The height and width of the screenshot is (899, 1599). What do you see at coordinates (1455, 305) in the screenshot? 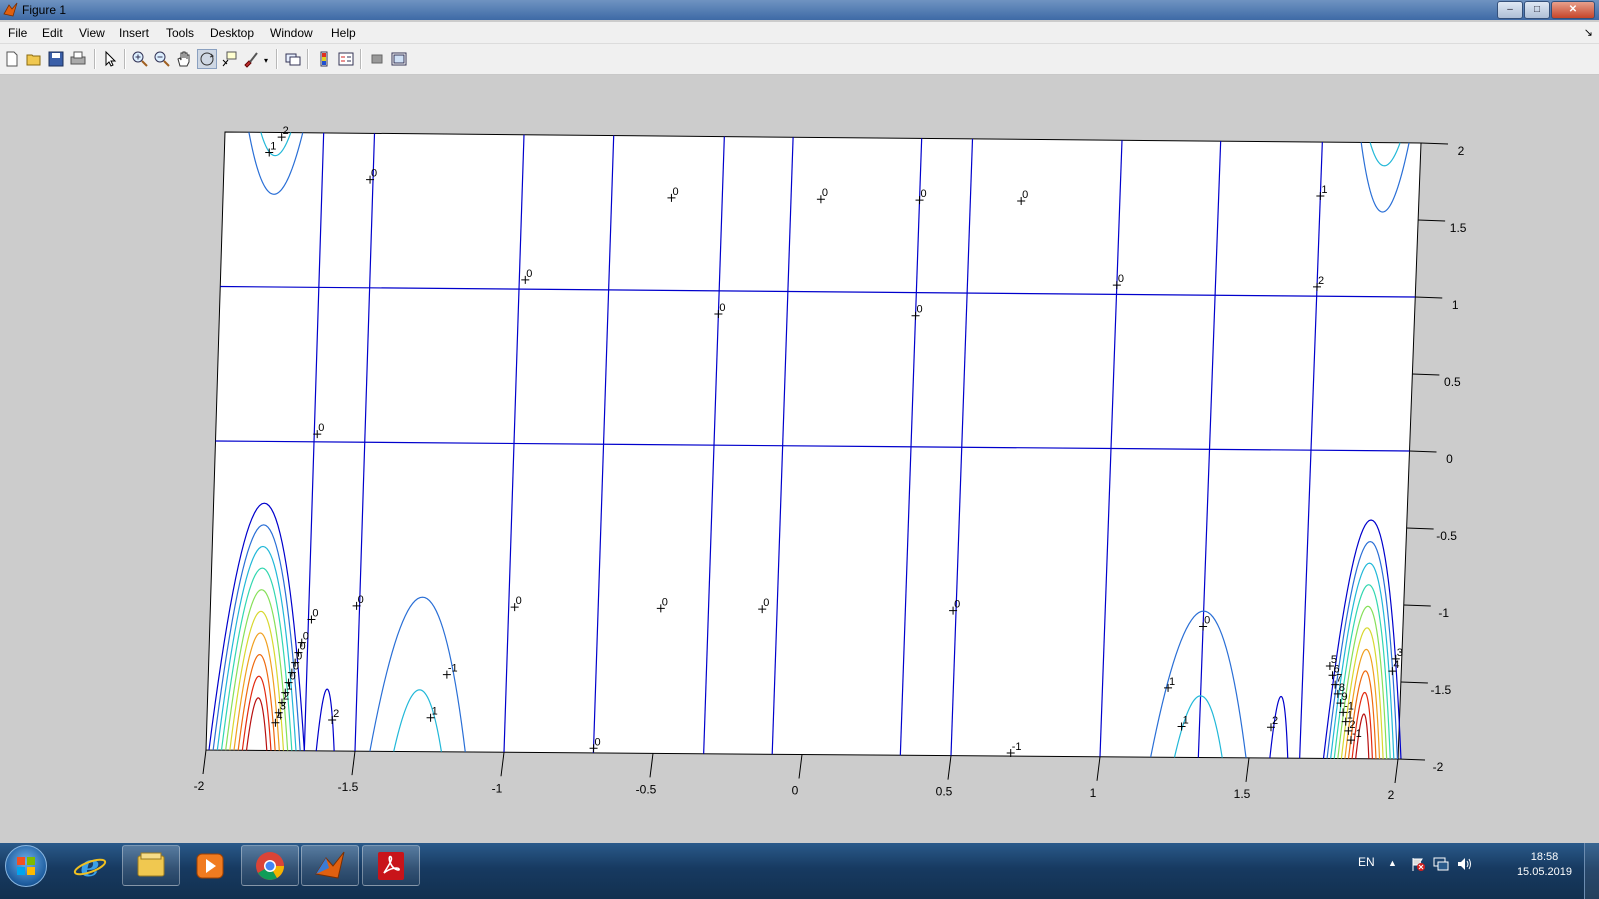
I see `y-axis-tick-label: 1` at bounding box center [1455, 305].